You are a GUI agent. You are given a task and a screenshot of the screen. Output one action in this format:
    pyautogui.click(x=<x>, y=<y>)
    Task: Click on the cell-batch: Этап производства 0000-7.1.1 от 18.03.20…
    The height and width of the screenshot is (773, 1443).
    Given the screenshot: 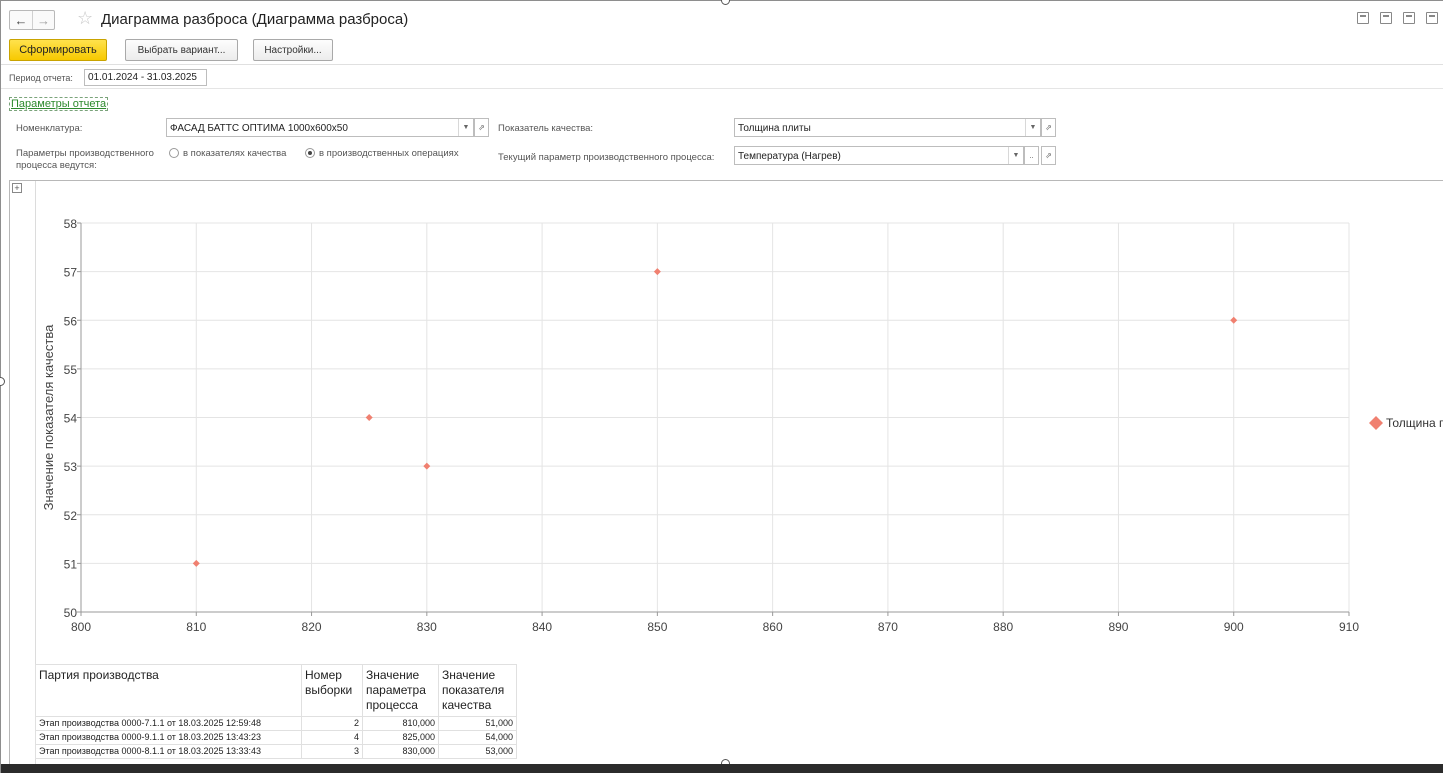 What is the action you would take?
    pyautogui.click(x=168, y=723)
    